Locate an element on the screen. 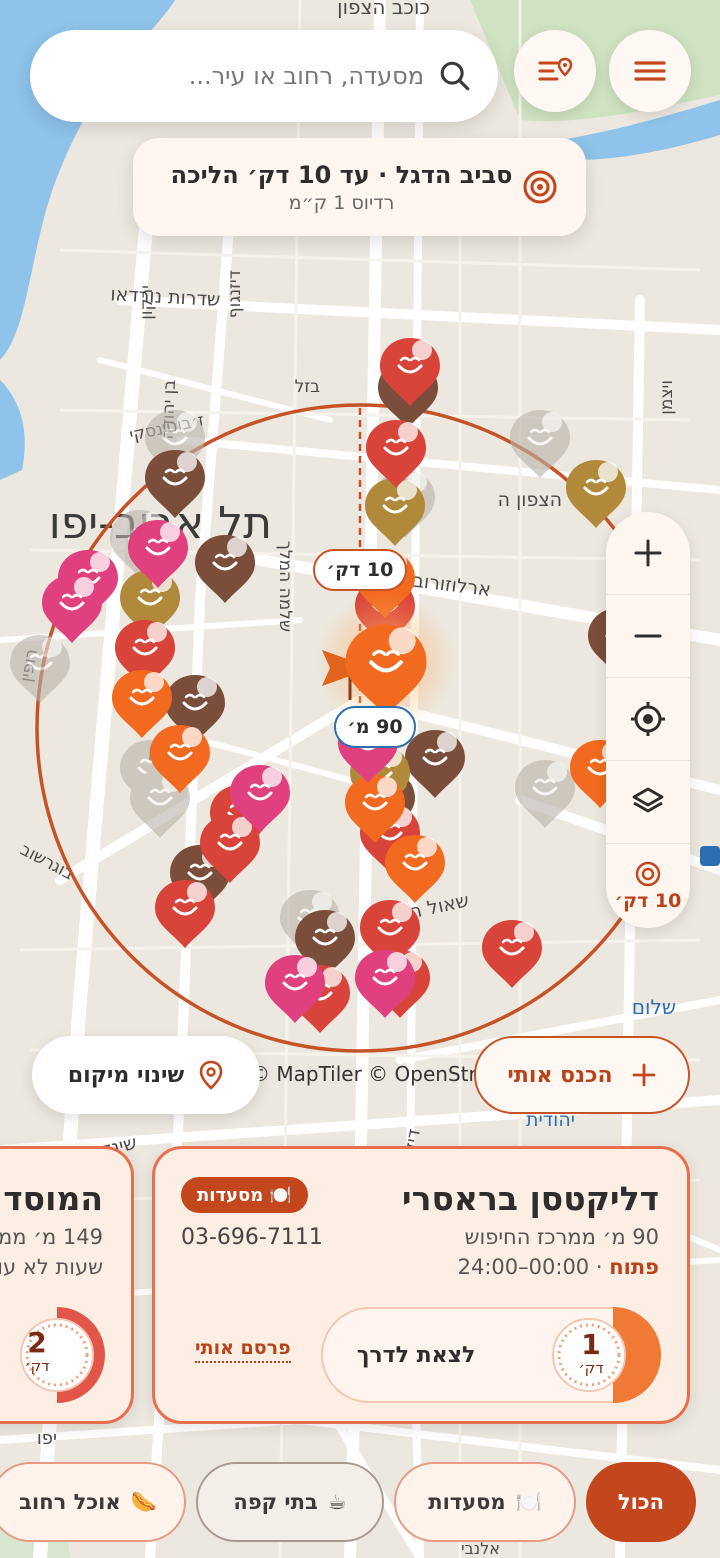 The width and height of the screenshot is (720, 1558). area-title: סביב הדגל · עד 10 דק׳ הליכה is located at coordinates (341, 174).